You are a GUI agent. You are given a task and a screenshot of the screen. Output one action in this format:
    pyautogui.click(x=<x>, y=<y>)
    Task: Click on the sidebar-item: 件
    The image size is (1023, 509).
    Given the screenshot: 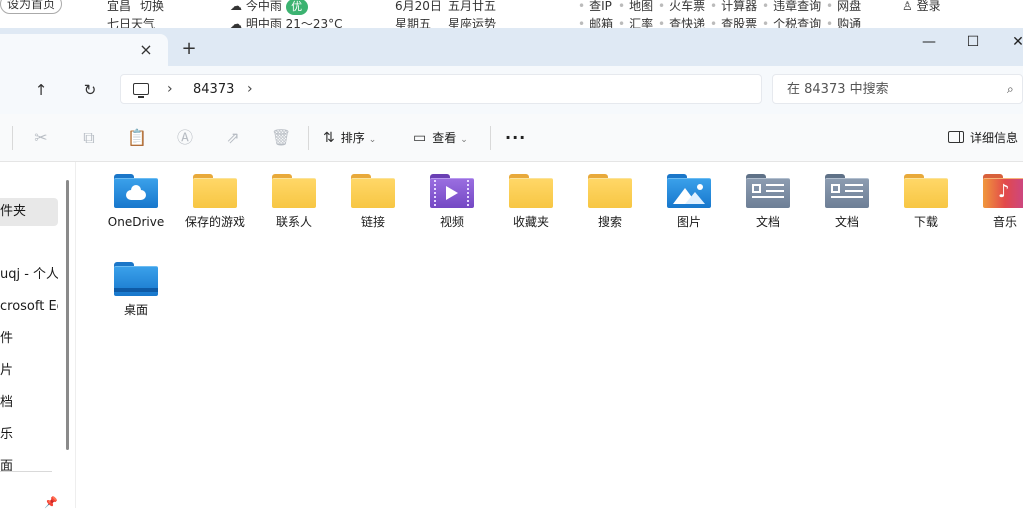 What is the action you would take?
    pyautogui.click(x=29, y=339)
    